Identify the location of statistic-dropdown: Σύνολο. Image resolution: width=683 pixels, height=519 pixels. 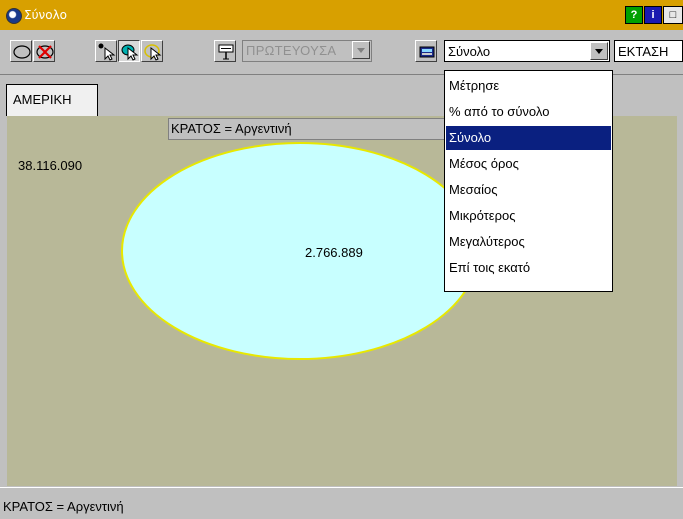
(527, 51).